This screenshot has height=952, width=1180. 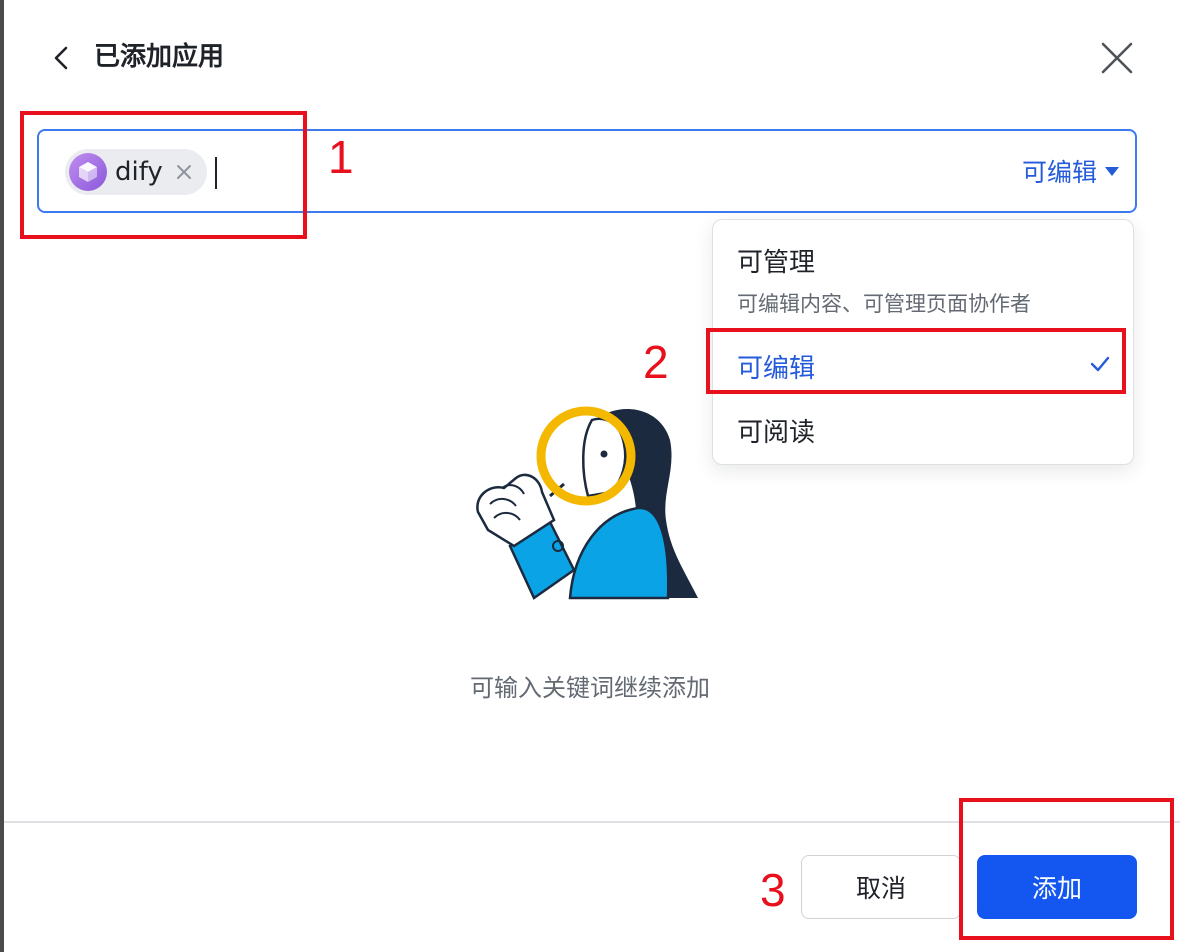 What do you see at coordinates (341, 157) in the screenshot?
I see `annotation-number-1: 1` at bounding box center [341, 157].